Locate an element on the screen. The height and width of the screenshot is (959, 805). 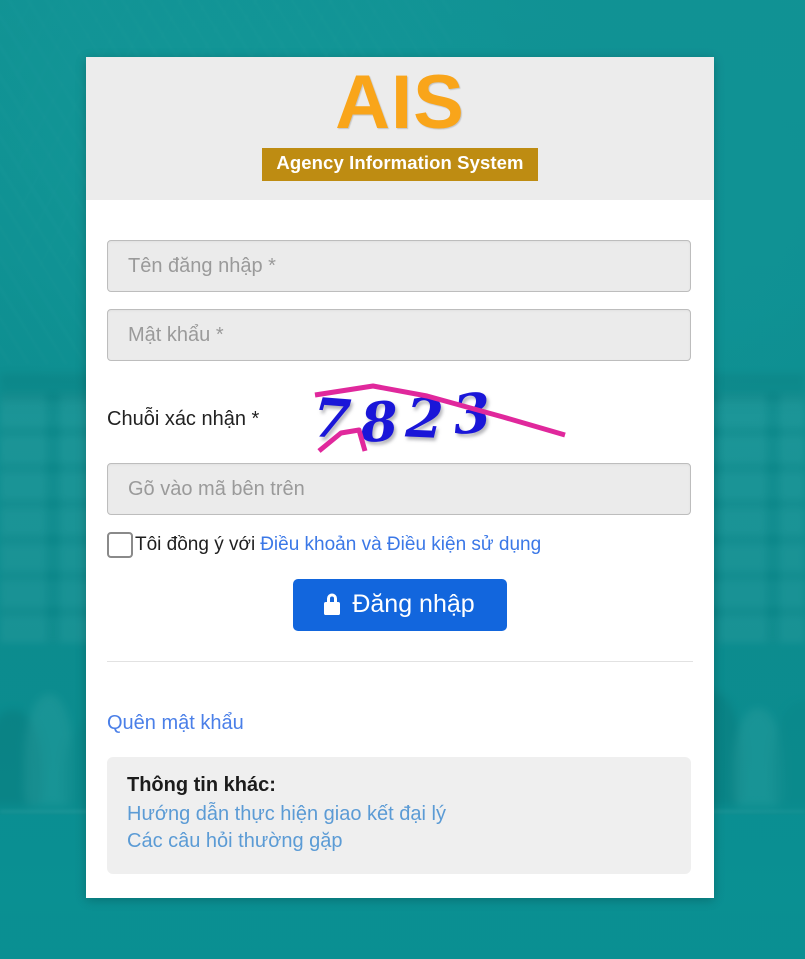
captcha-input-placeholder: Gõ vào mã bên trên is located at coordinates (216, 488).